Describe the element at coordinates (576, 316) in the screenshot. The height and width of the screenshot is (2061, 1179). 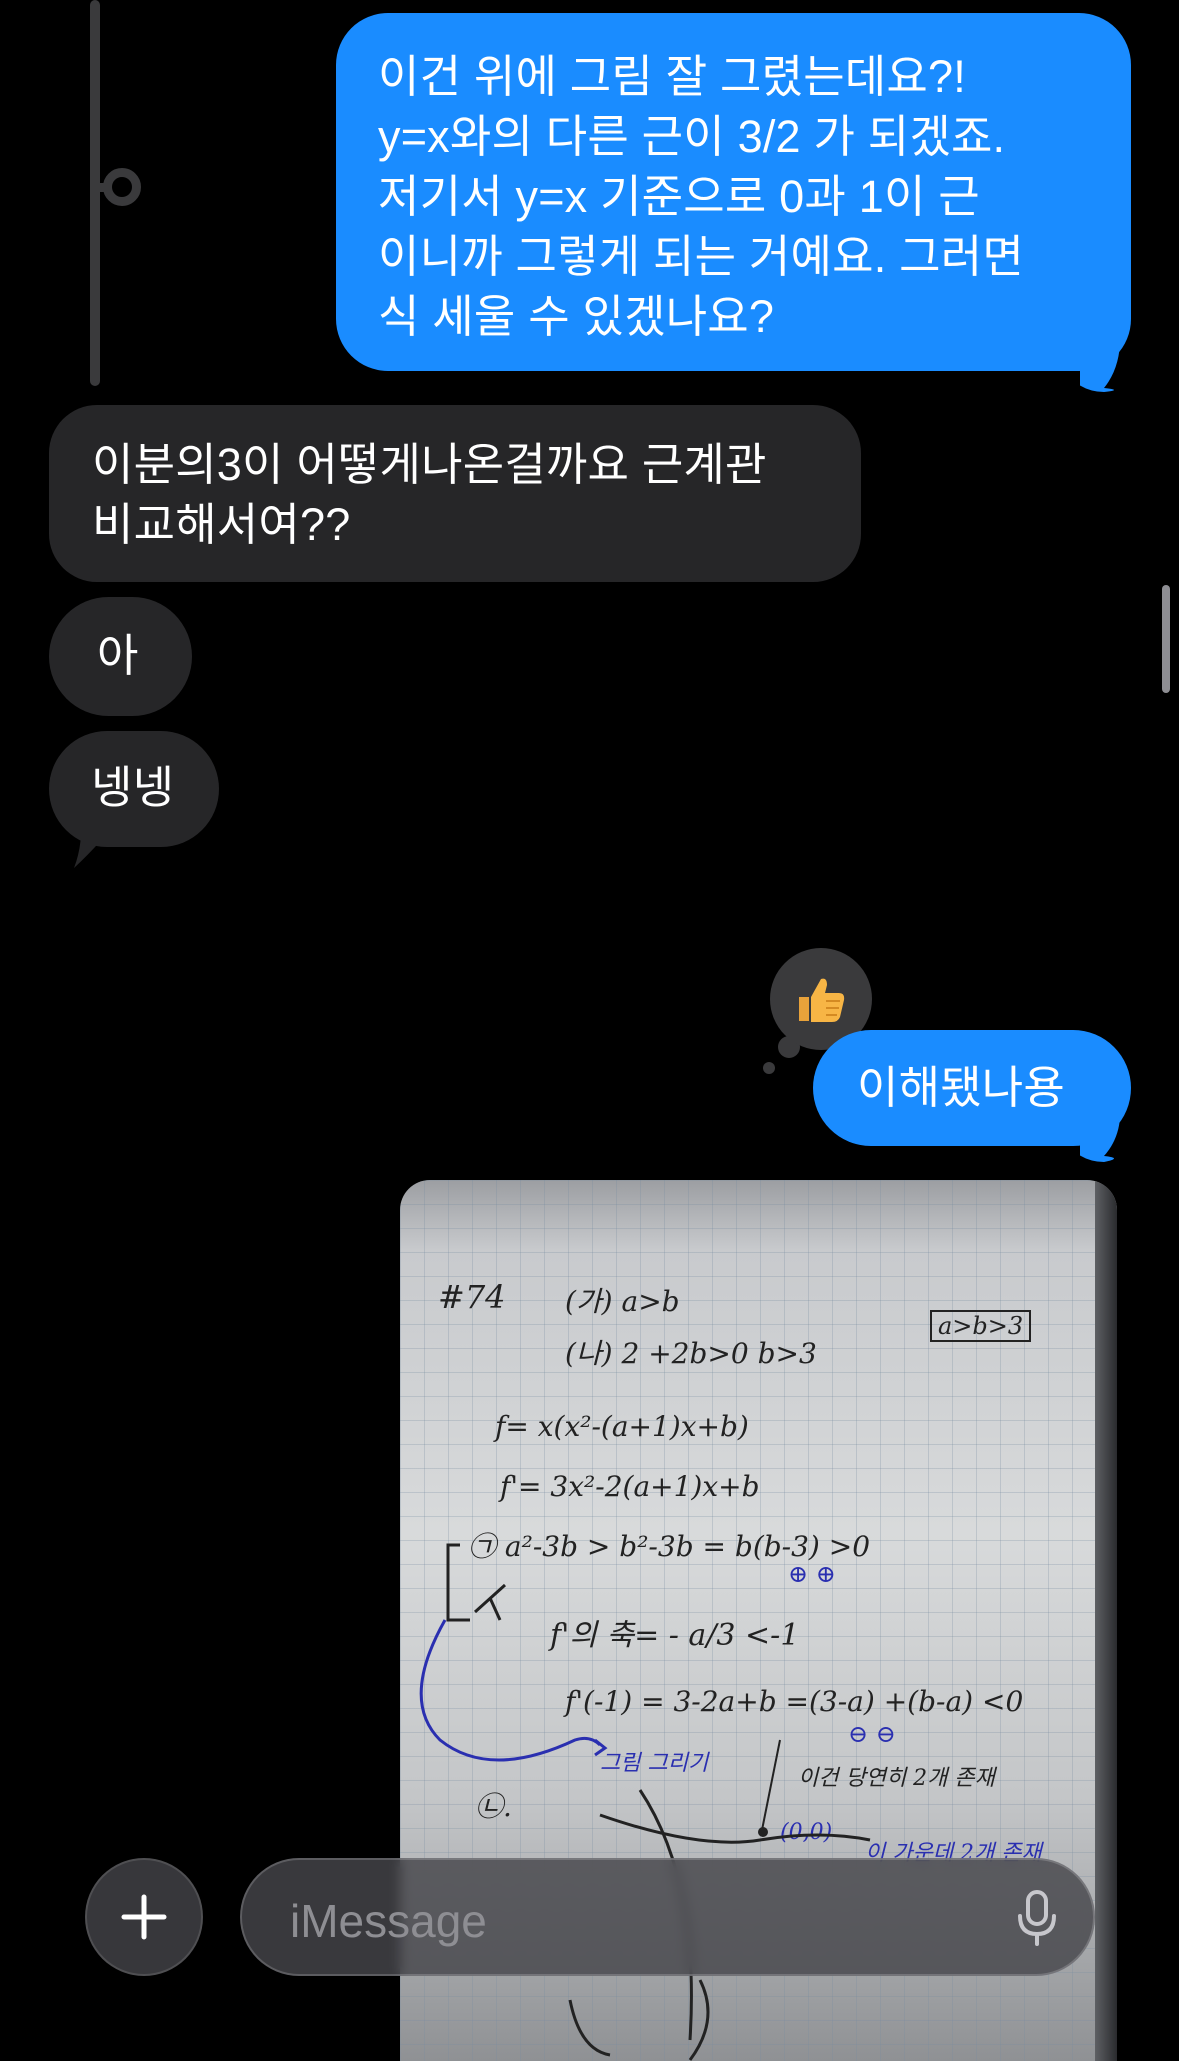
I see `message-text-line: 식 세울 수 있겠나요?` at that location.